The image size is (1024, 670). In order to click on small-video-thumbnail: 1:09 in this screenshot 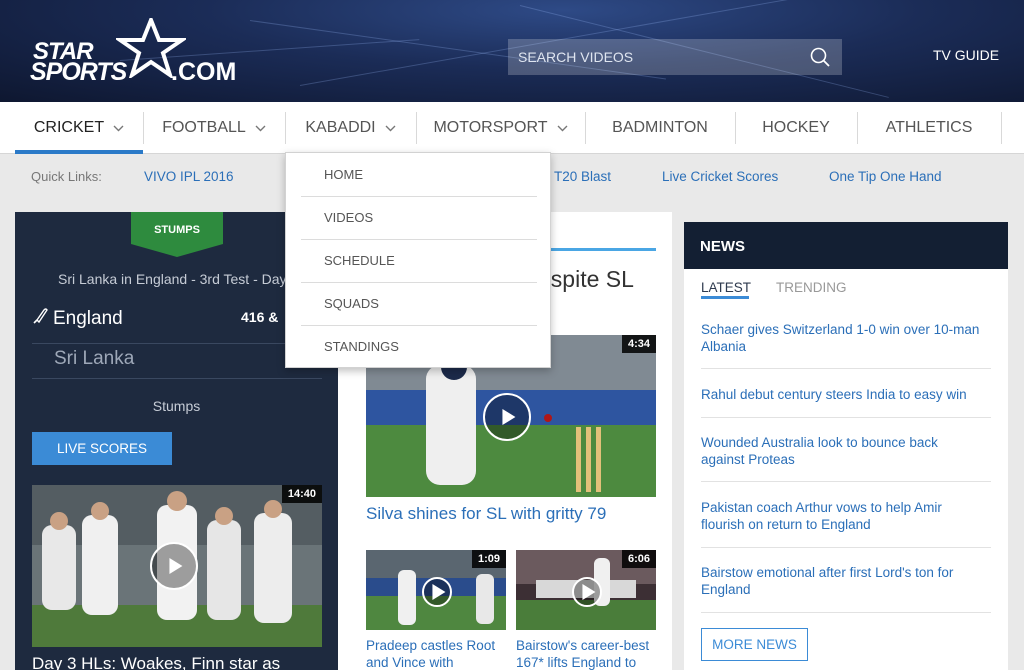, I will do `click(436, 590)`.